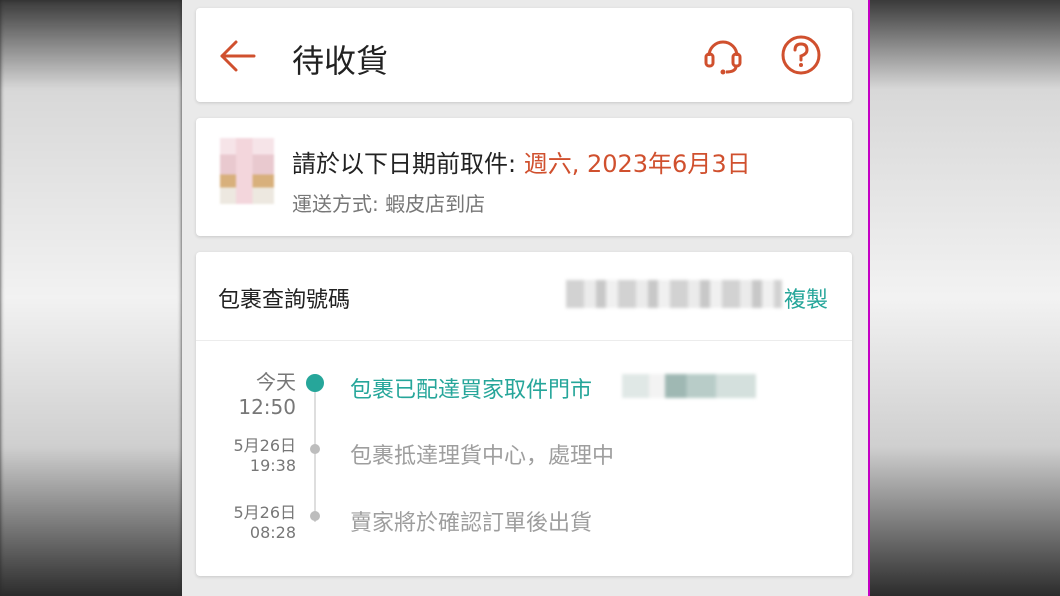  What do you see at coordinates (389, 204) in the screenshot?
I see `shipping-method: 運送方式: 蝦皮店到店` at bounding box center [389, 204].